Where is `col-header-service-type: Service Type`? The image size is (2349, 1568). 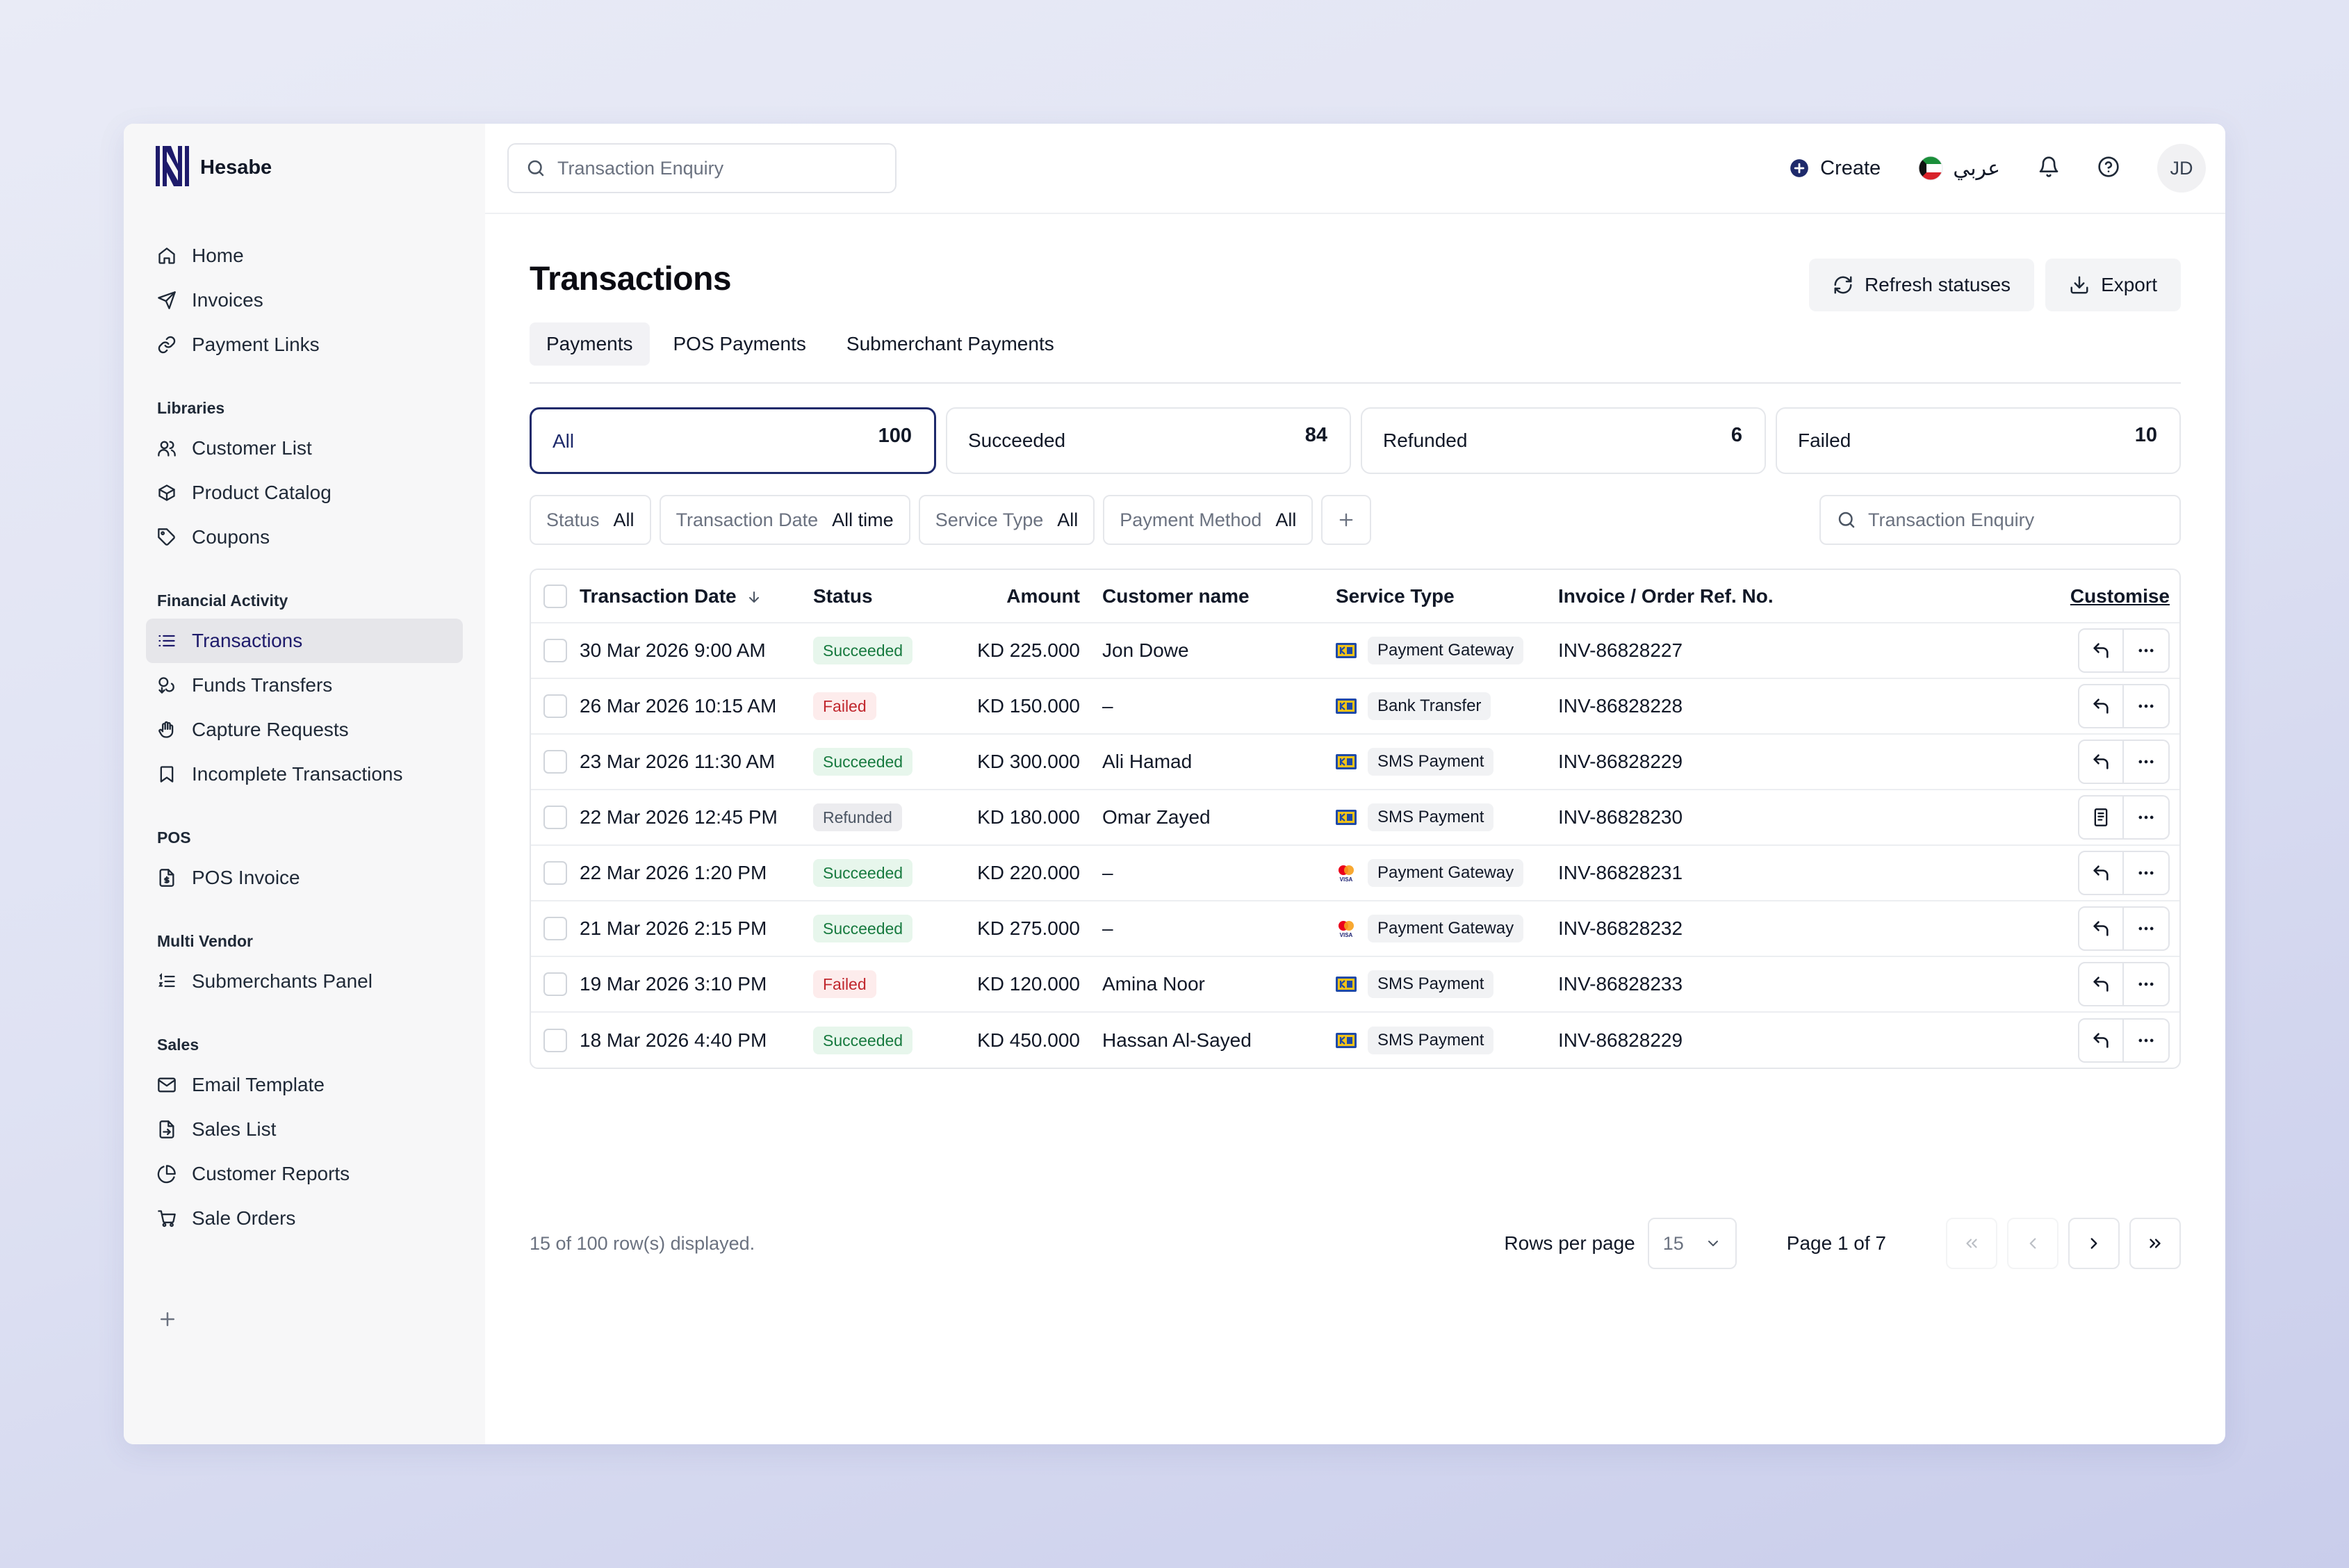 col-header-service-type: Service Type is located at coordinates (1447, 596).